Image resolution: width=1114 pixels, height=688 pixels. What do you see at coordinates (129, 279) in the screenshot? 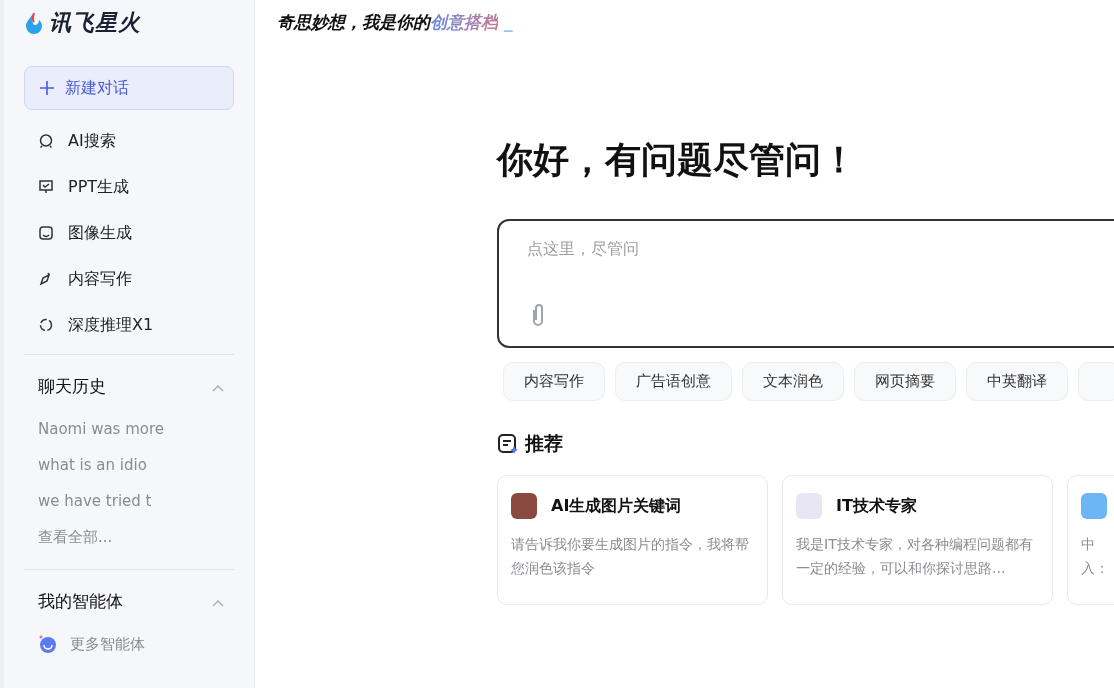
I see `nav-item: 内容写作` at bounding box center [129, 279].